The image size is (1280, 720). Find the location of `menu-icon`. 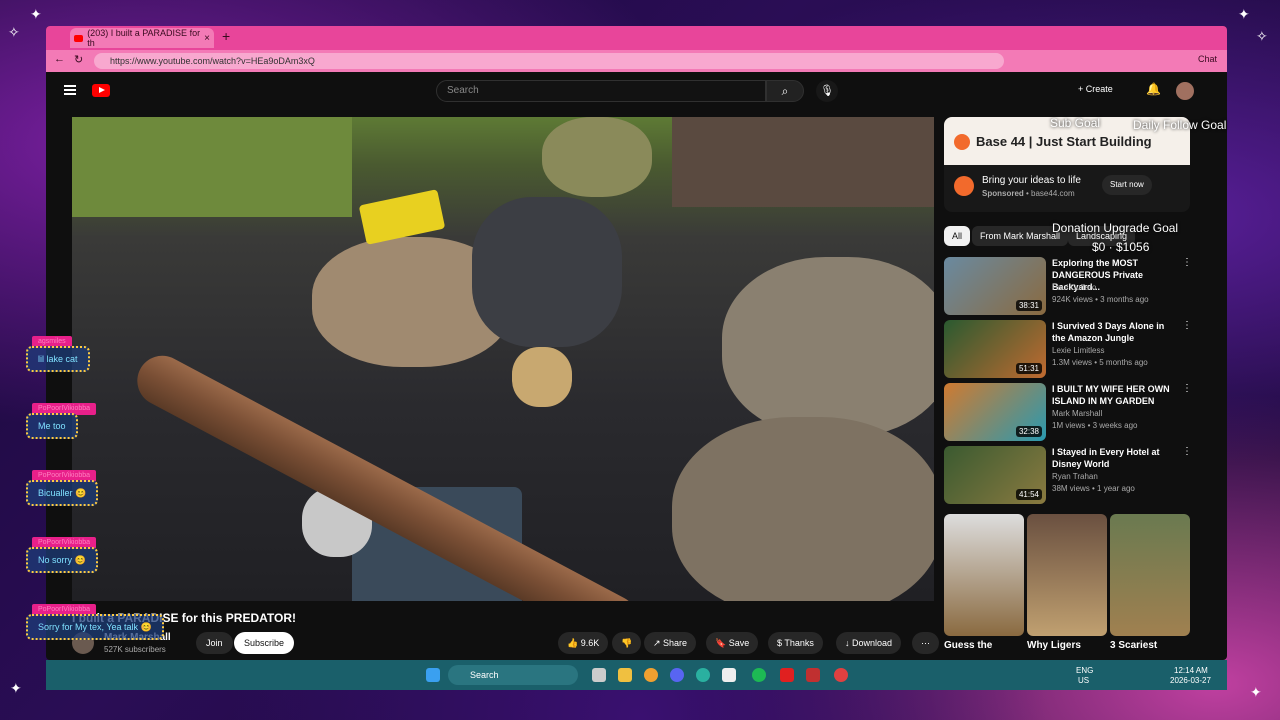

menu-icon is located at coordinates (70, 90).